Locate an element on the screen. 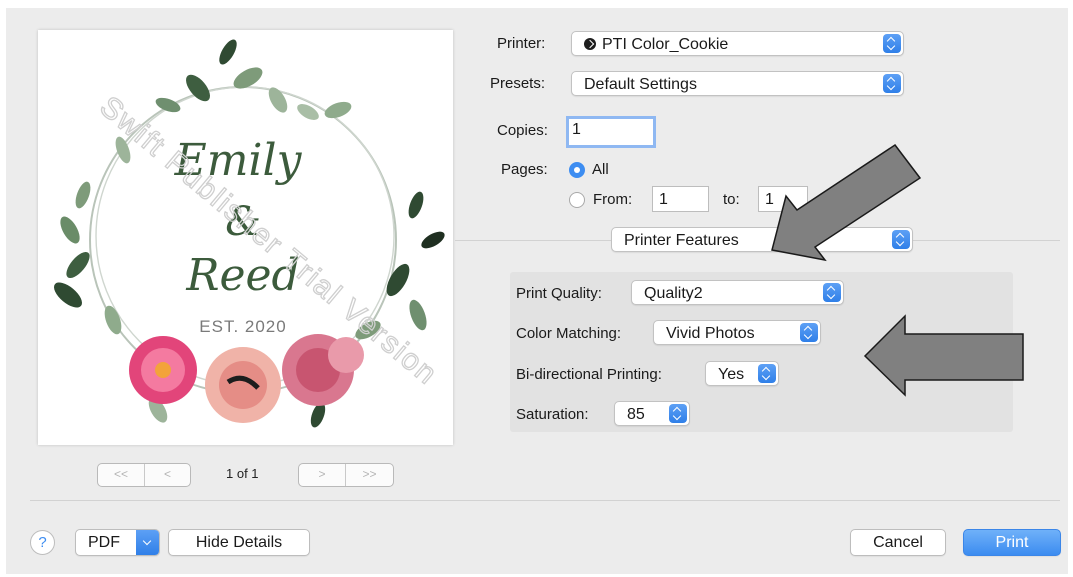  pages-from-label: From: is located at coordinates (613, 199).